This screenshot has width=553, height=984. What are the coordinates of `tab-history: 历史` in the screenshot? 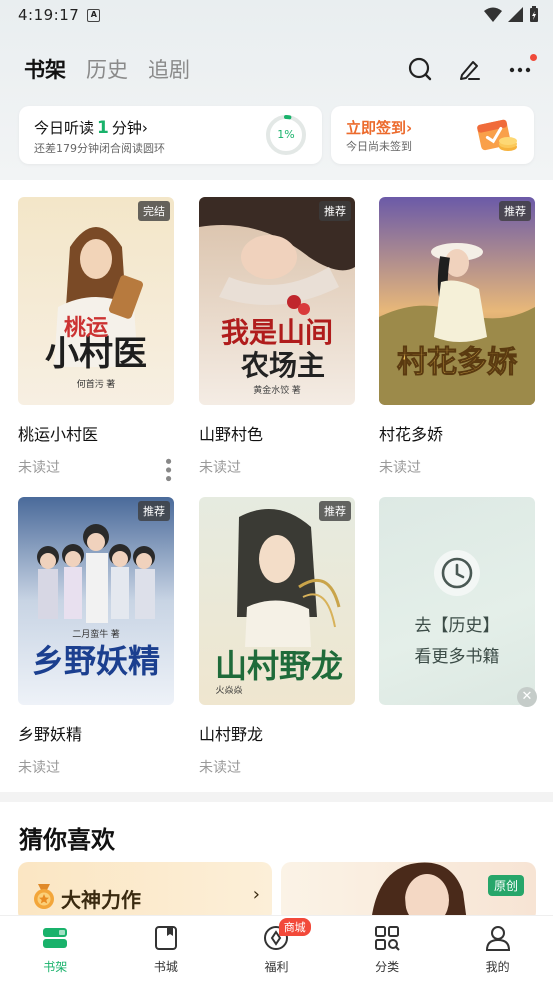 It's located at (107, 69).